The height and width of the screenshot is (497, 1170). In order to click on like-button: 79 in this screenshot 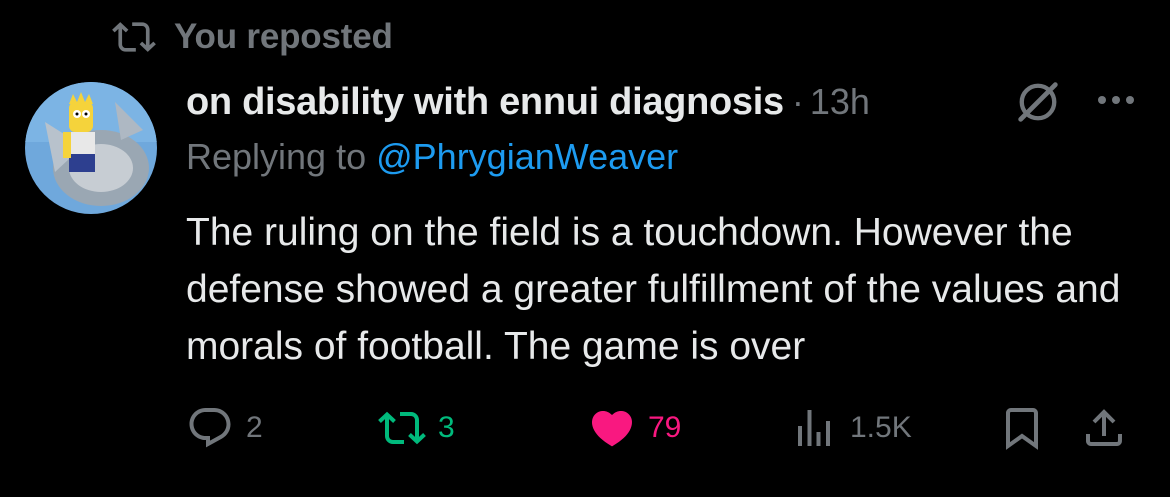, I will do `click(634, 428)`.